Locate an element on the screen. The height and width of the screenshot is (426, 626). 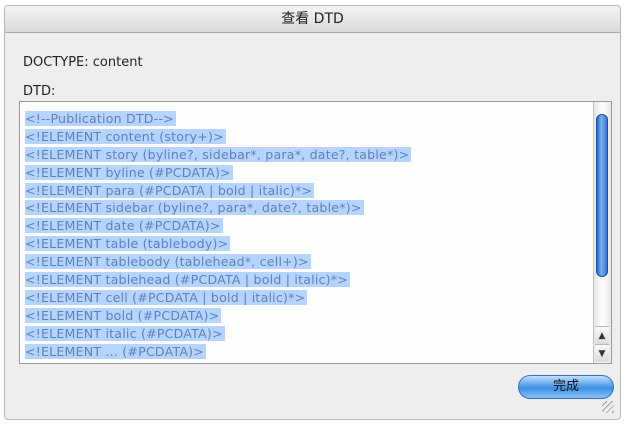
dtd-label: DTD: is located at coordinates (39, 91).